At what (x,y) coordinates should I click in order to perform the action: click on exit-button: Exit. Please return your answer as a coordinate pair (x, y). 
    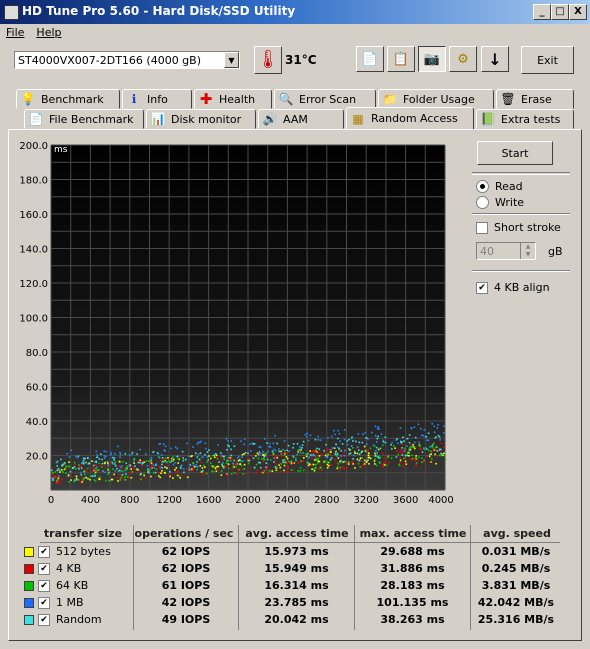
    Looking at the image, I should click on (547, 60).